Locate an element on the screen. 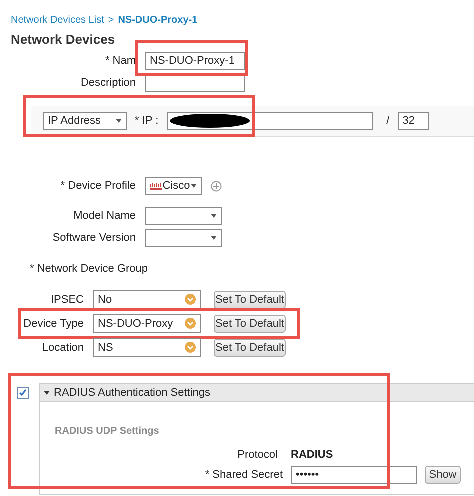 The width and height of the screenshot is (474, 496). field-label: Protocol is located at coordinates (257, 455).